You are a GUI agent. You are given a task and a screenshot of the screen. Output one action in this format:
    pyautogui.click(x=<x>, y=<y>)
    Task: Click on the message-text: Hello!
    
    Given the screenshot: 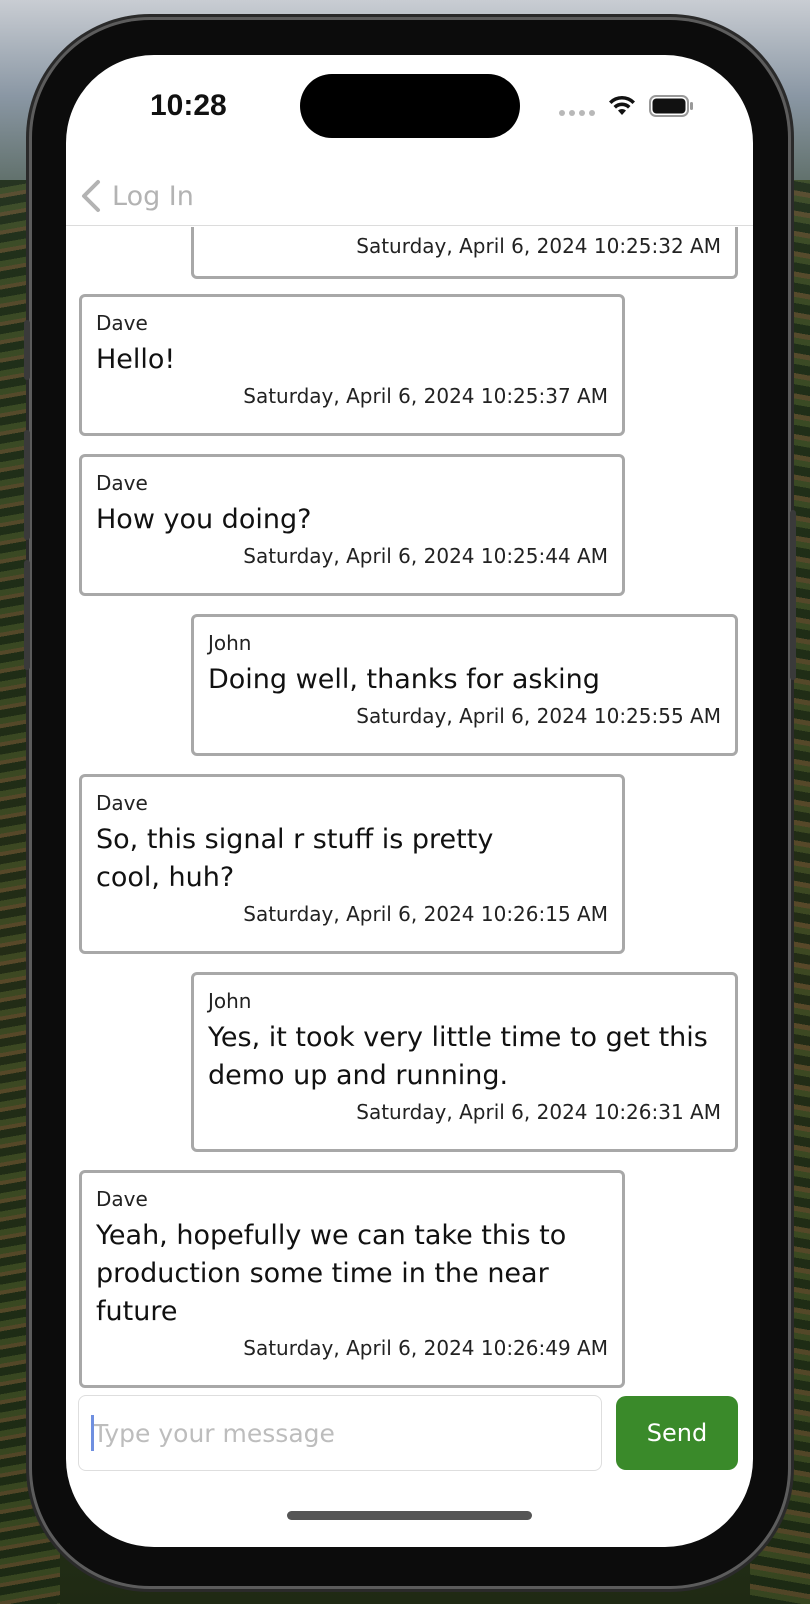 What is the action you would take?
    pyautogui.click(x=136, y=359)
    